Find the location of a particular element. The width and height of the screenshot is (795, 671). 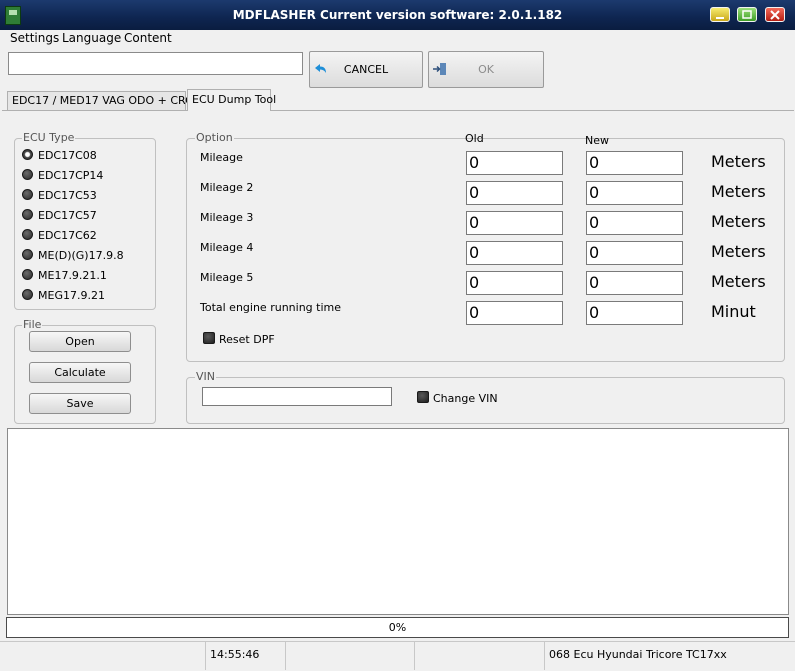

close-button is located at coordinates (775, 14).